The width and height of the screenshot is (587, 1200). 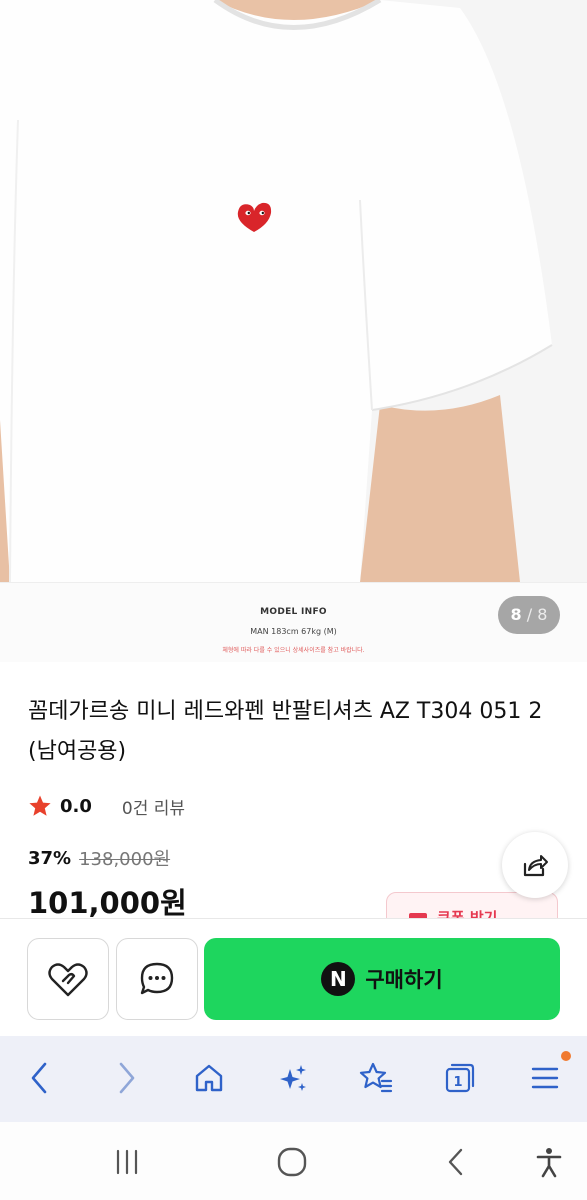 I want to click on rating-score: 0.0, so click(x=76, y=806).